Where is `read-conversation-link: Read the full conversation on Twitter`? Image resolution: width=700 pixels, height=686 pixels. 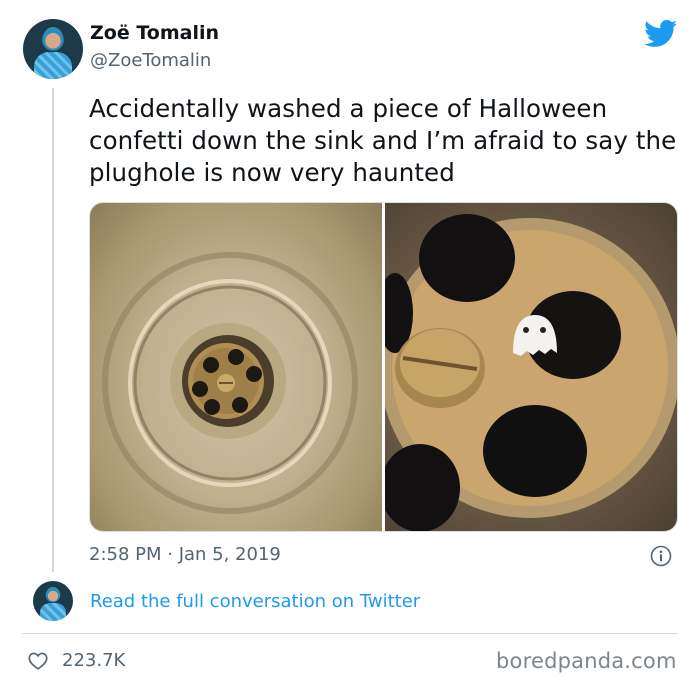
read-conversation-link: Read the full conversation on Twitter is located at coordinates (255, 601).